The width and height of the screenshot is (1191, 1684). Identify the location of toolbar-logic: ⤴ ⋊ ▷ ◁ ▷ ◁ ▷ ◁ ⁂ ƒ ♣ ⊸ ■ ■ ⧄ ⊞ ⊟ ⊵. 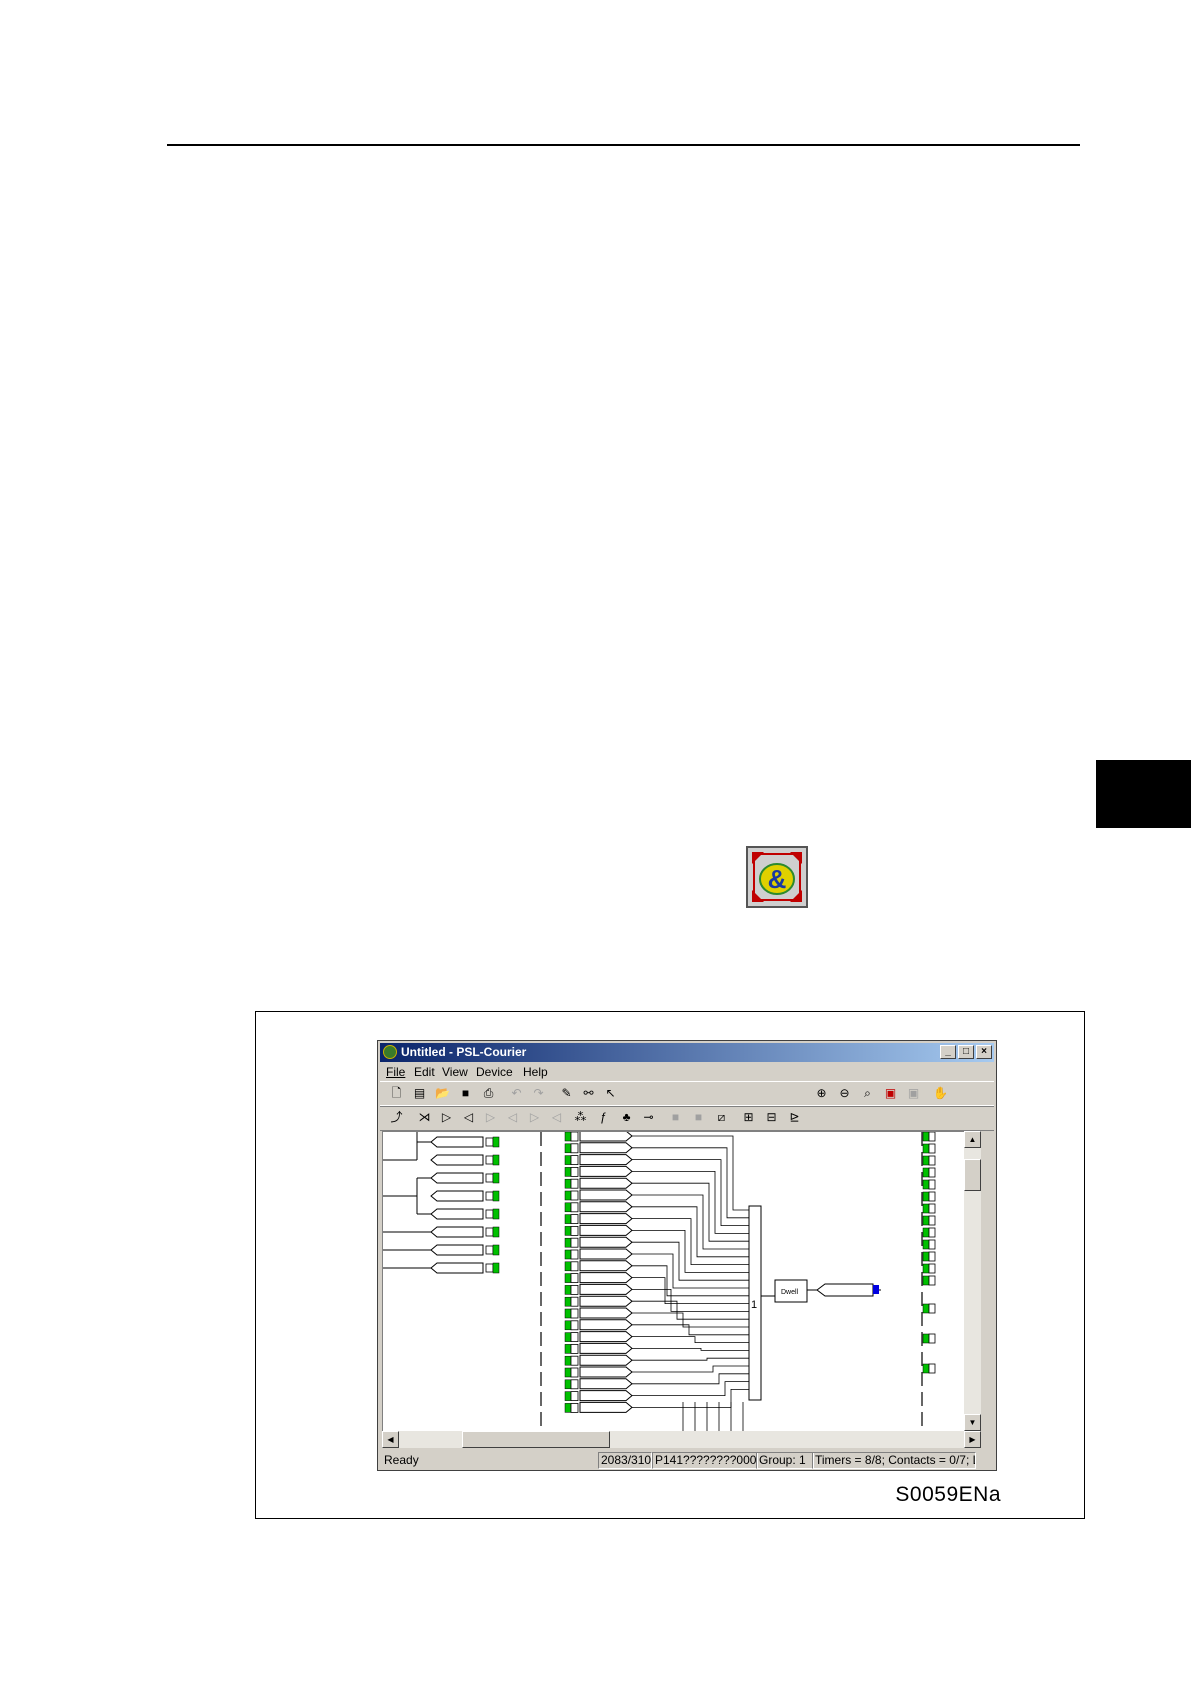
(687, 1118).